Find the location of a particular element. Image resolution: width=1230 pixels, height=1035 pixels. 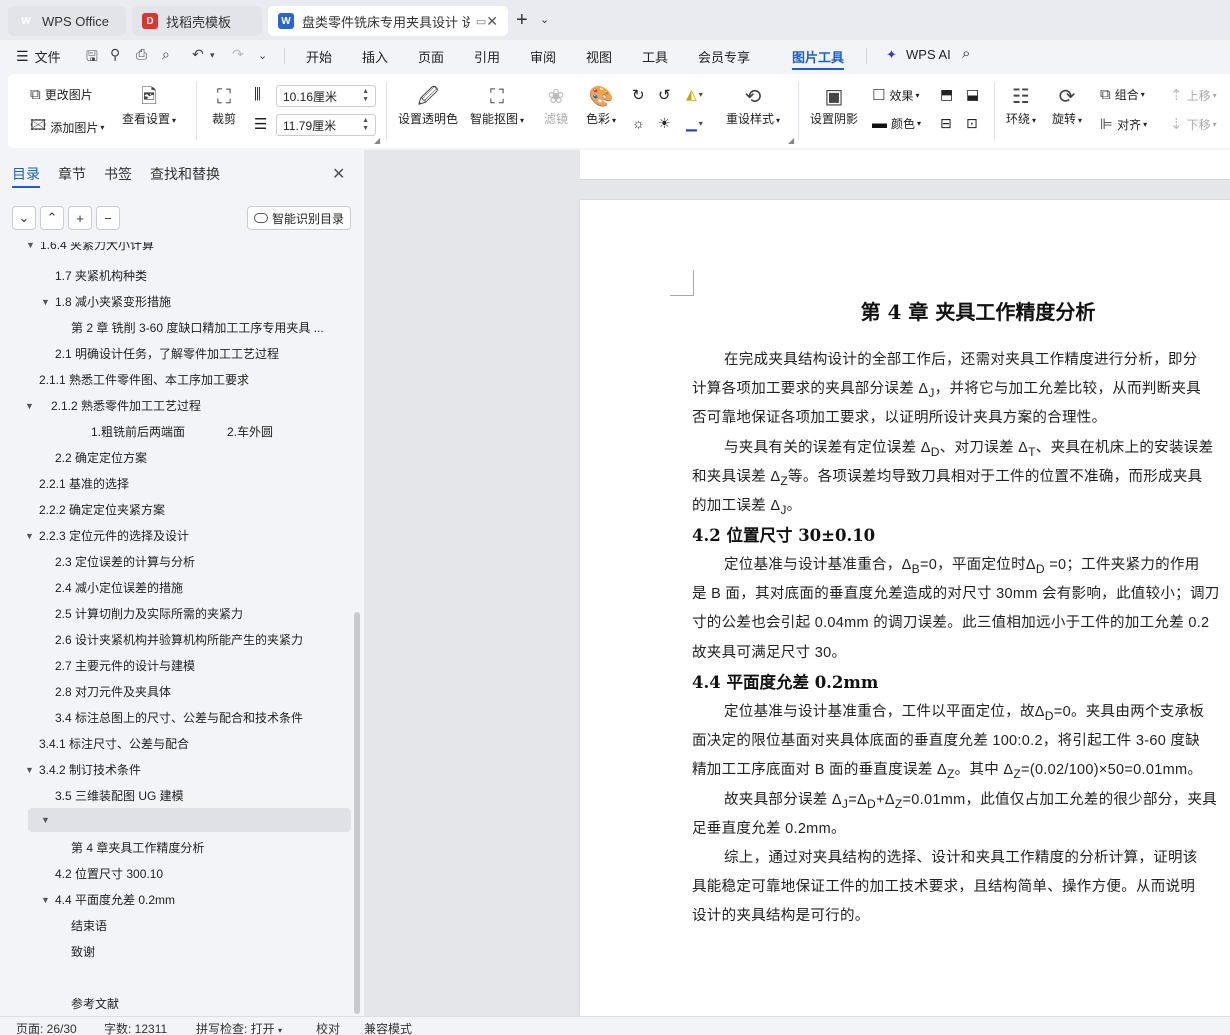

toc-item: 2.车外圆 is located at coordinates (250, 431).